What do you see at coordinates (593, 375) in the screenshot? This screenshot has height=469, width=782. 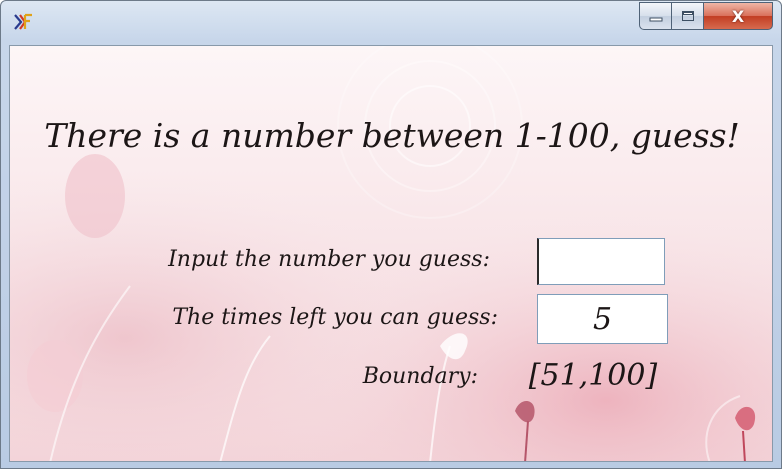 I see `boundary-value: [51,100]` at bounding box center [593, 375].